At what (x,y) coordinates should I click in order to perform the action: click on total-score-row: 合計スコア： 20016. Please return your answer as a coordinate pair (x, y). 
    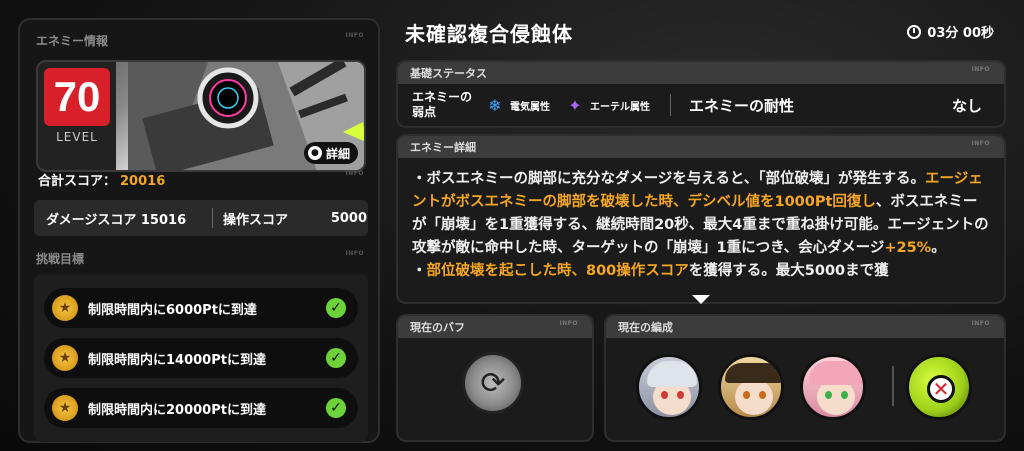
    Looking at the image, I should click on (101, 179).